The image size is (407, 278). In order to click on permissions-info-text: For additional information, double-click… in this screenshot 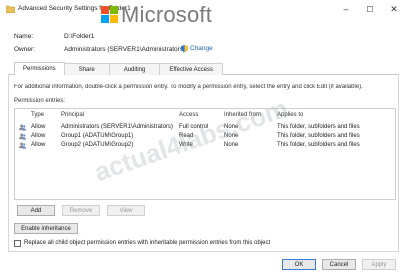, I will do `click(188, 87)`.